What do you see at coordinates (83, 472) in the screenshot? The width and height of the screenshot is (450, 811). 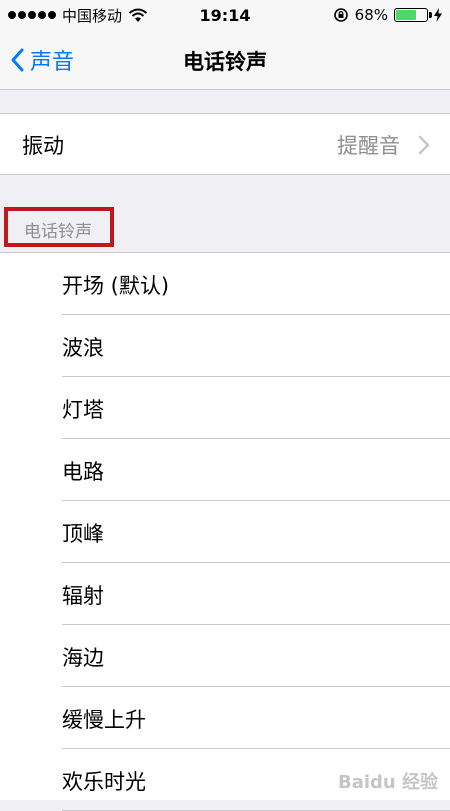 I see `ringtone-label: 电路` at bounding box center [83, 472].